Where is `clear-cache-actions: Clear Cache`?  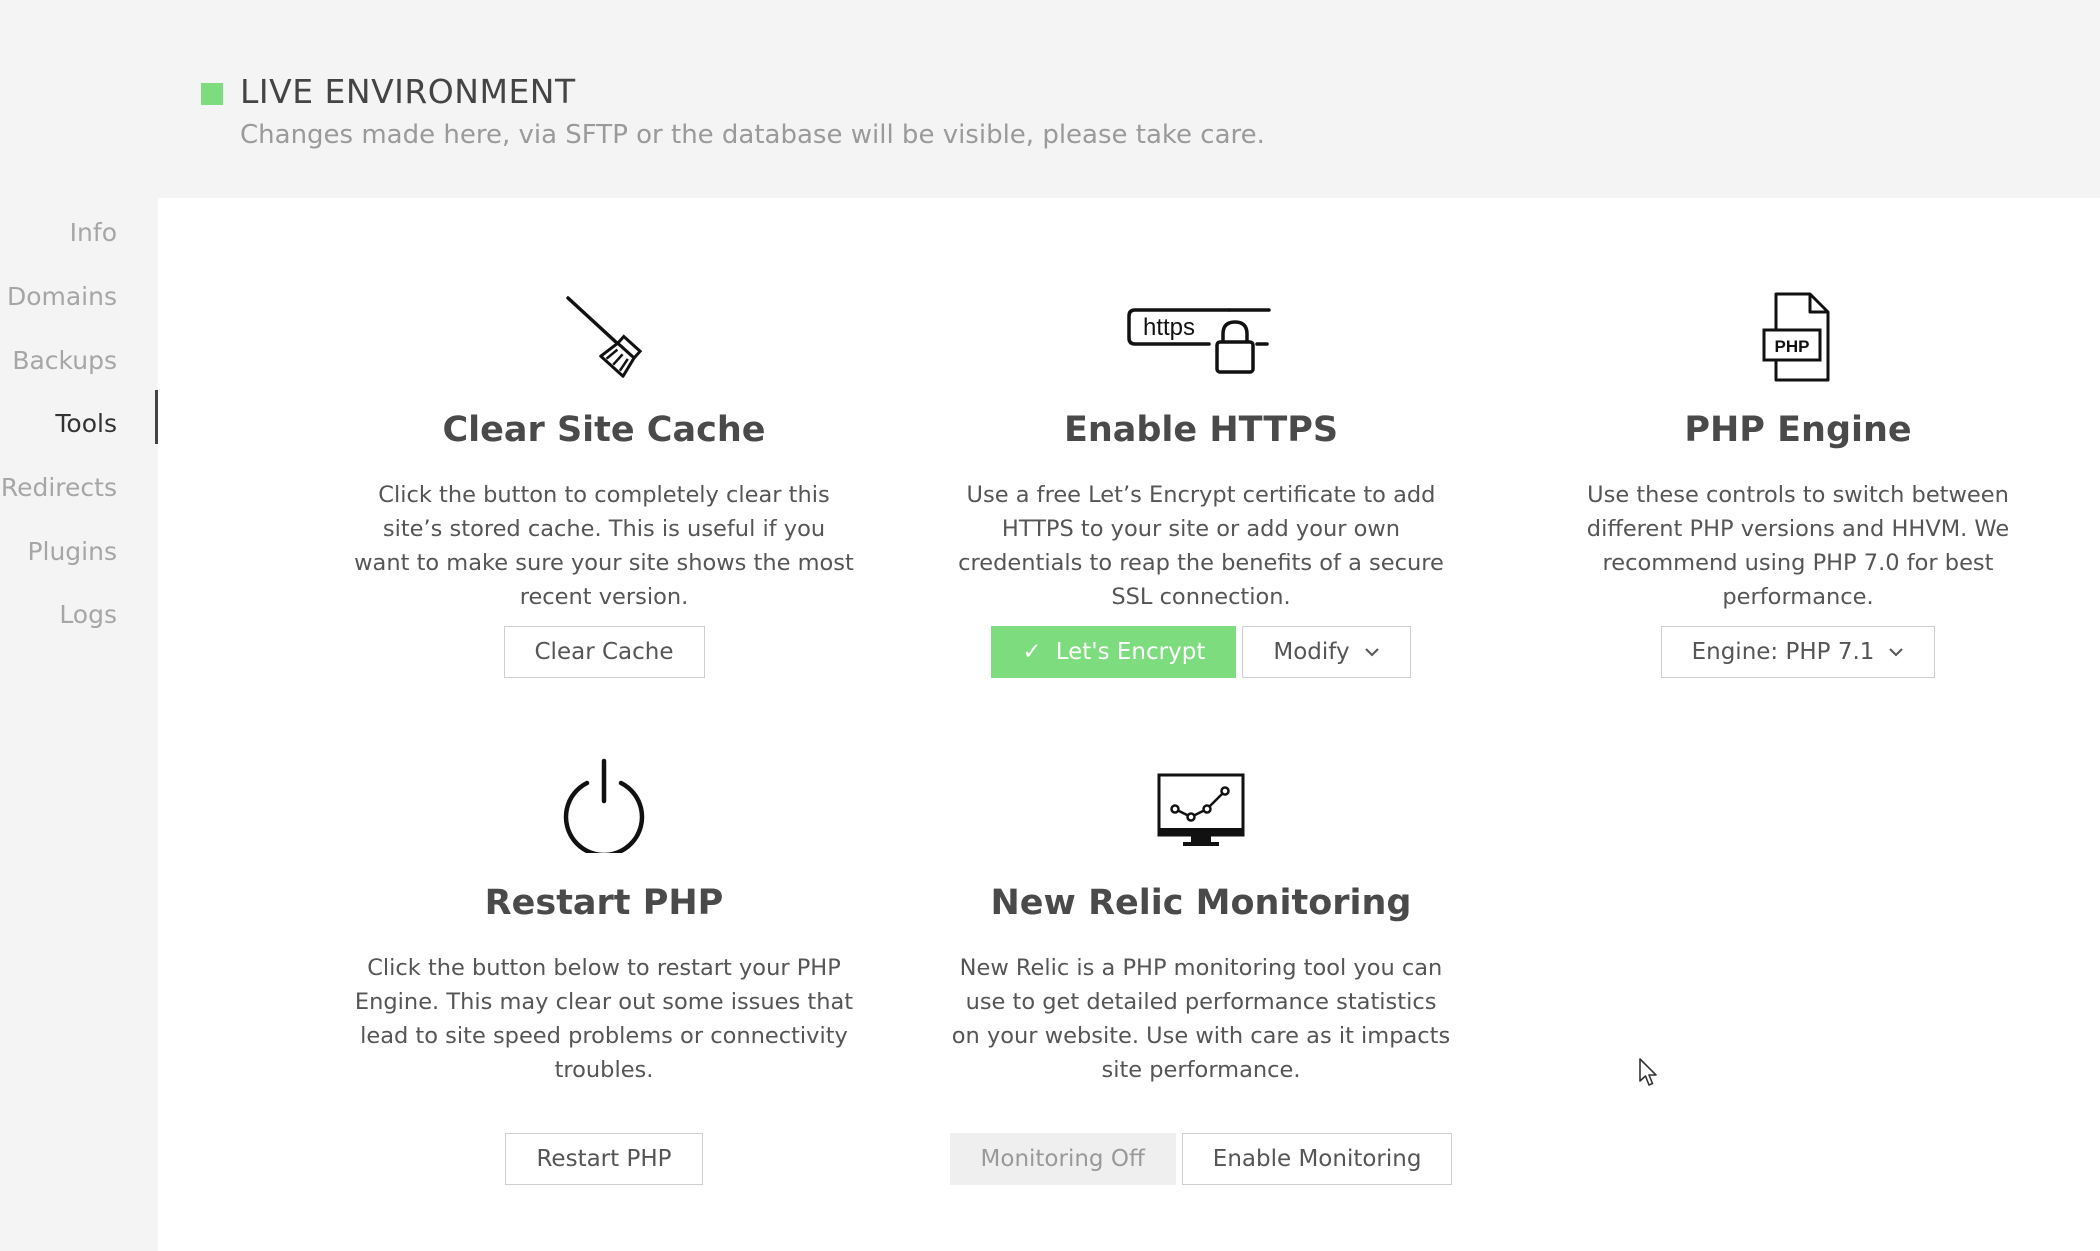
clear-cache-actions: Clear Cache is located at coordinates (604, 652).